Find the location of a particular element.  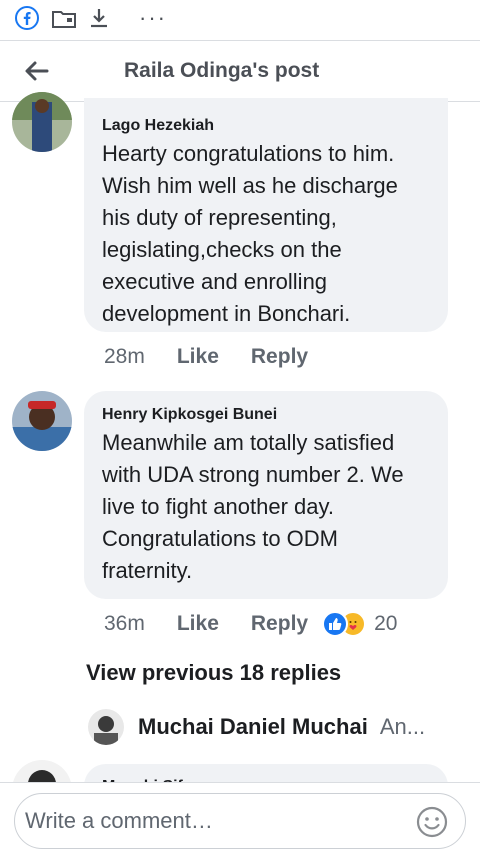

facebook-icon is located at coordinates (27, 18).